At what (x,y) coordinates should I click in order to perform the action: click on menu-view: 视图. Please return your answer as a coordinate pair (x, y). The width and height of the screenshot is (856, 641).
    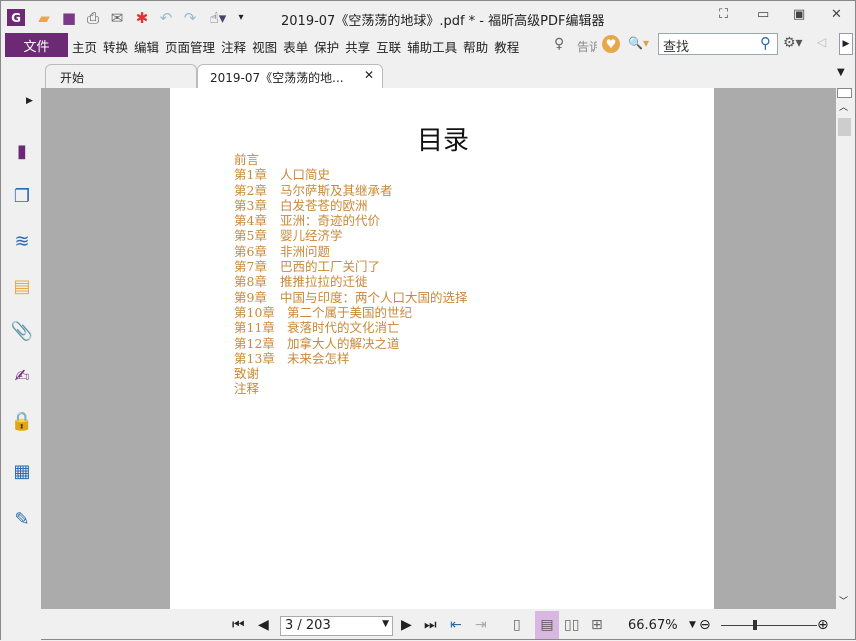
    Looking at the image, I should click on (264, 46).